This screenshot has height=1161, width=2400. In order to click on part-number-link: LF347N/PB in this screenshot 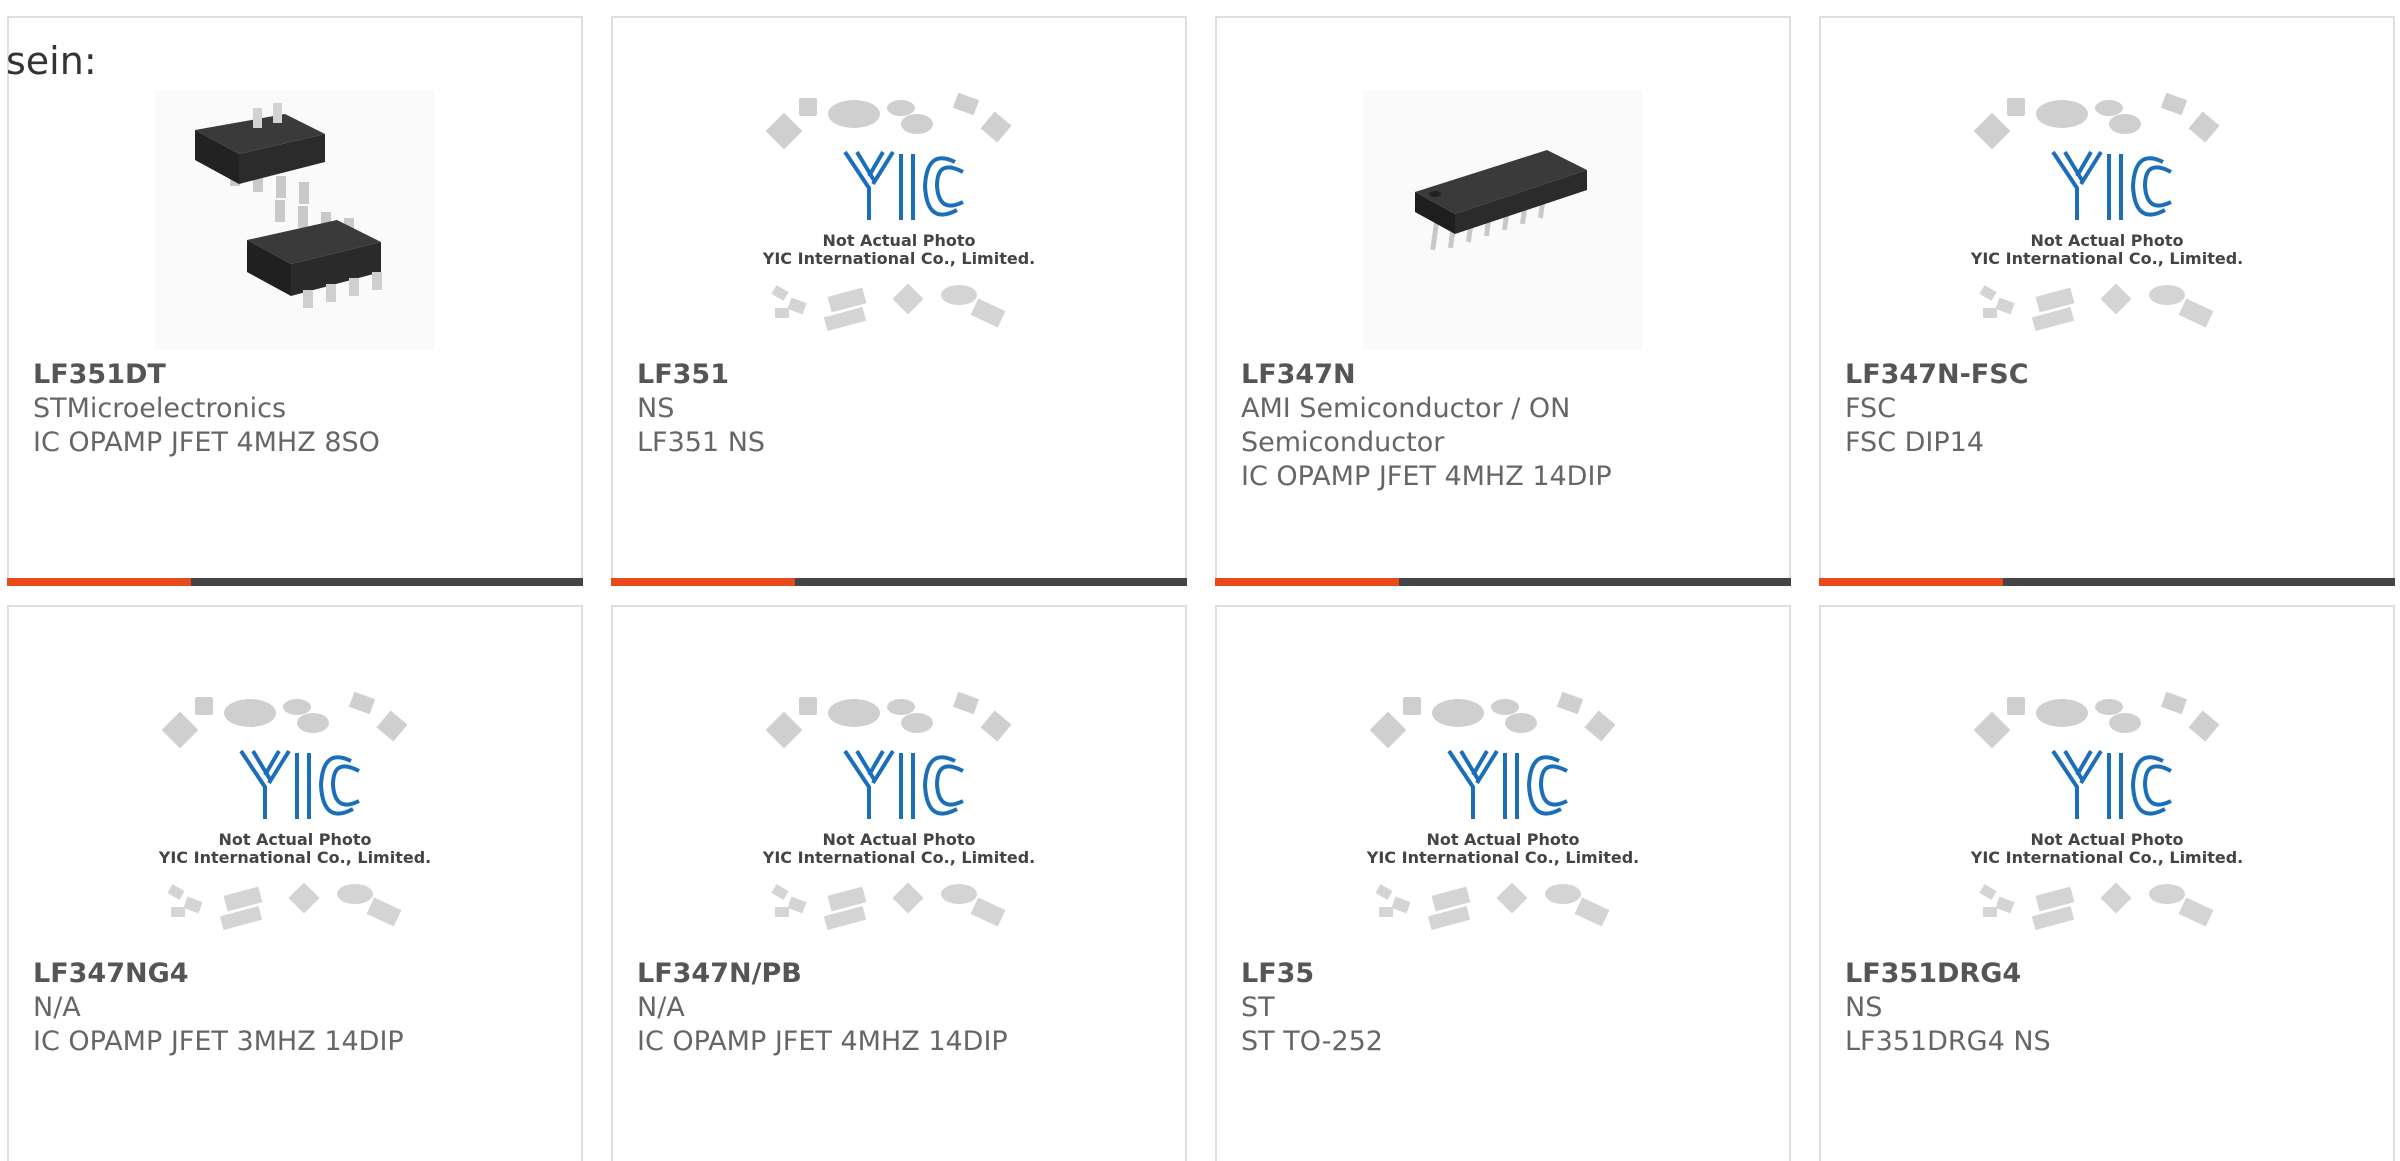, I will do `click(901, 974)`.